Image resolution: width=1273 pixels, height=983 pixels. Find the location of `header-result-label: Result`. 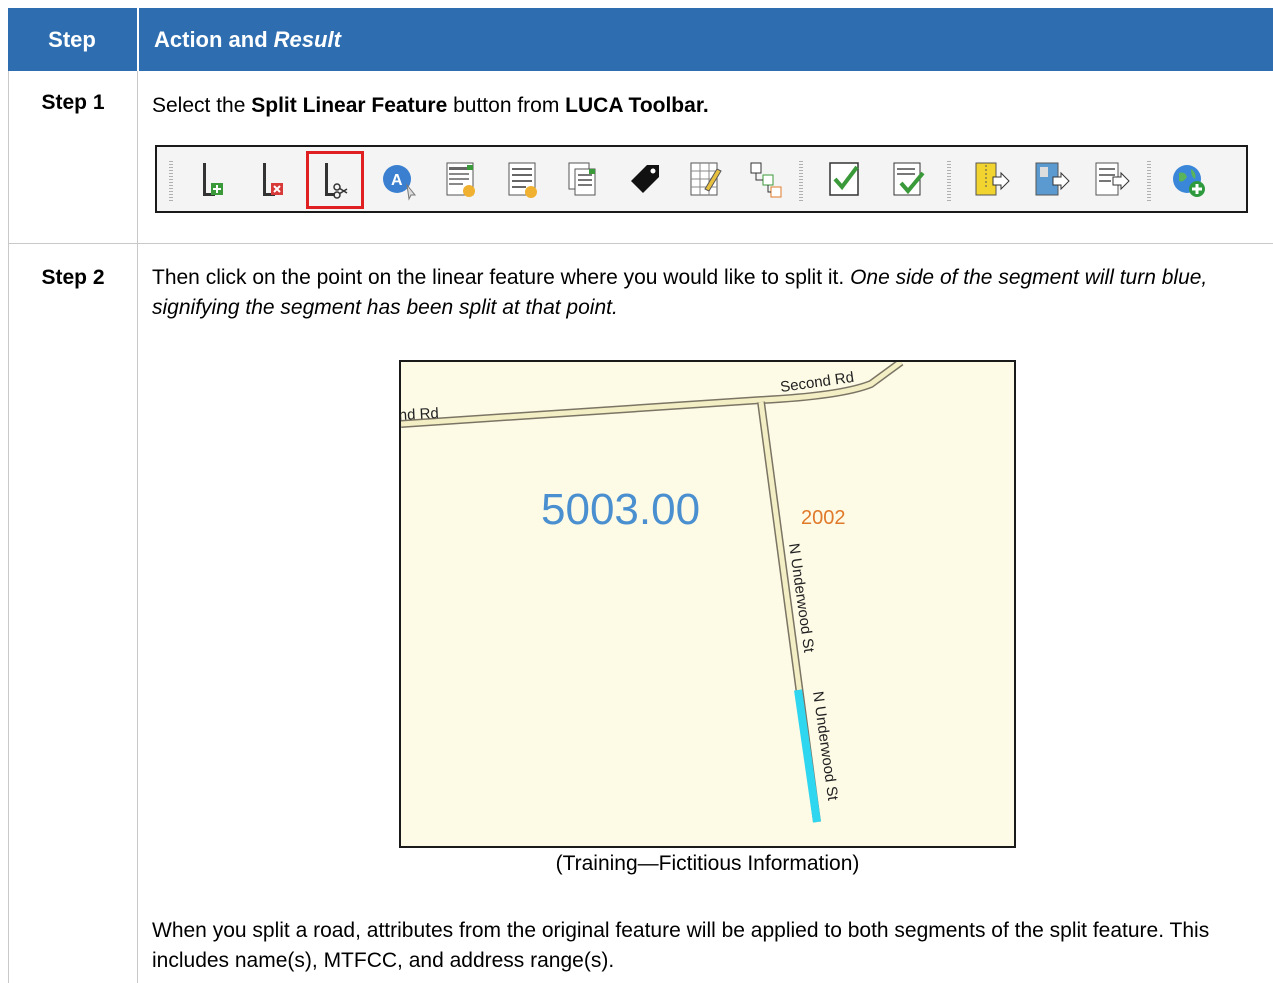

header-result-label: Result is located at coordinates (307, 39).